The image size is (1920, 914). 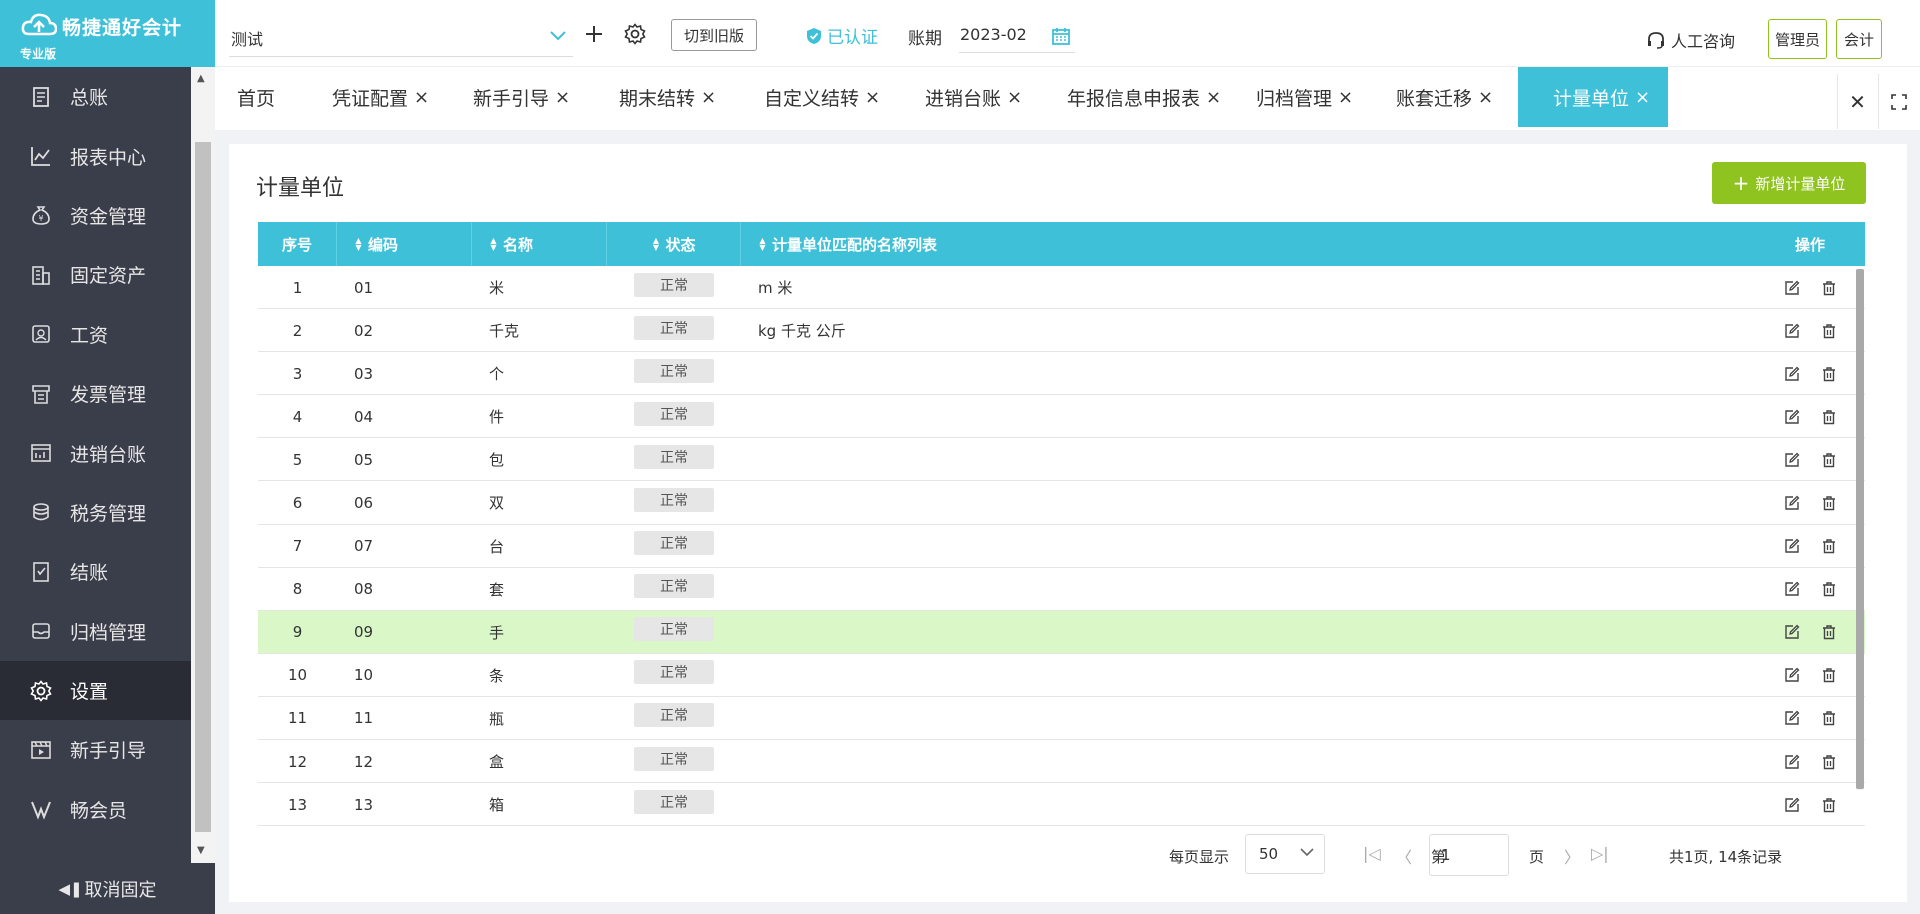 I want to click on table-row: 10 10 条 正常, so click(x=1061, y=675).